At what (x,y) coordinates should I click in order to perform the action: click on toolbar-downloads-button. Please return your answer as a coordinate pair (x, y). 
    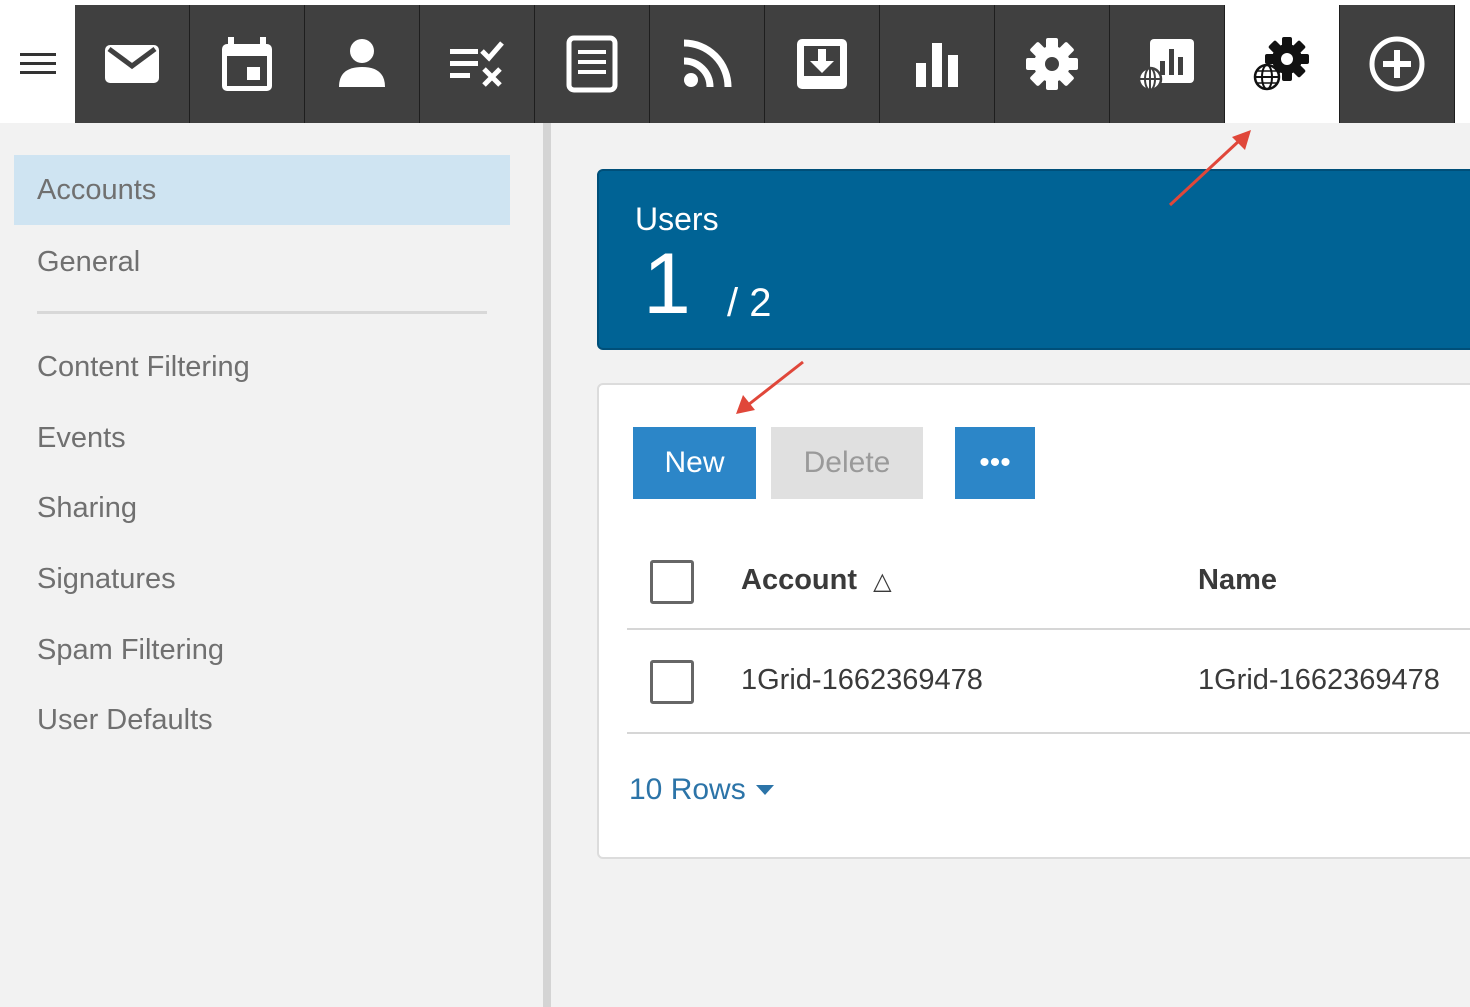
    Looking at the image, I should click on (822, 64).